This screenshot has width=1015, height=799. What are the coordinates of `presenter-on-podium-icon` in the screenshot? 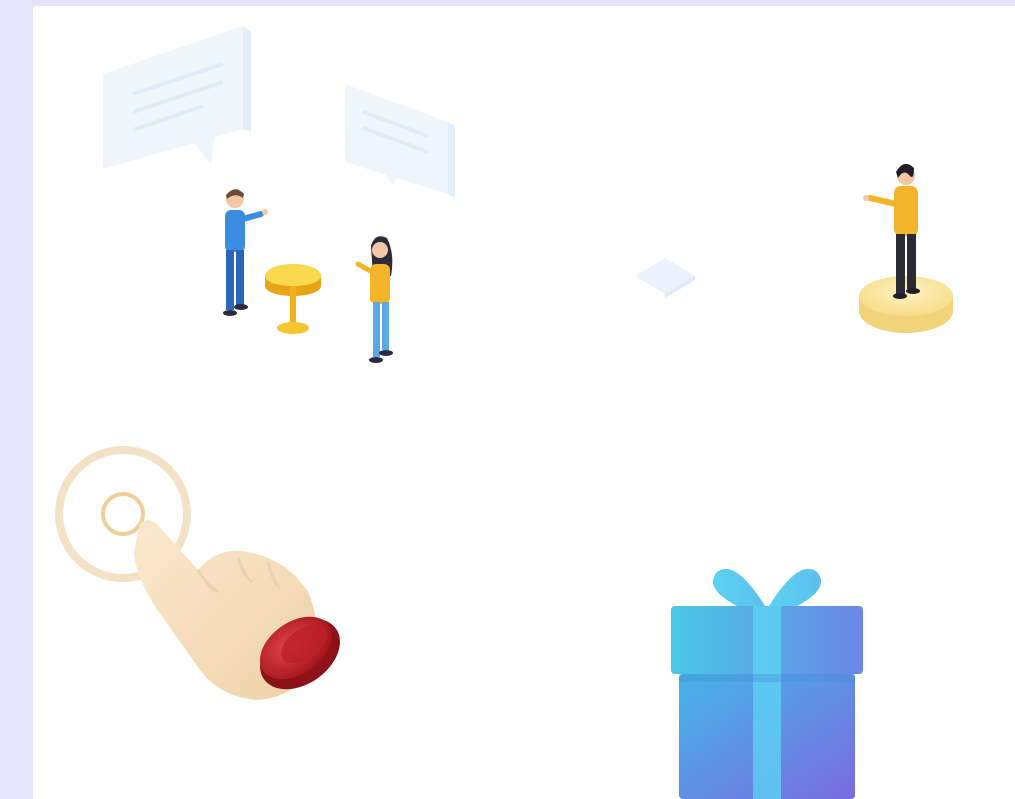 It's located at (908, 251).